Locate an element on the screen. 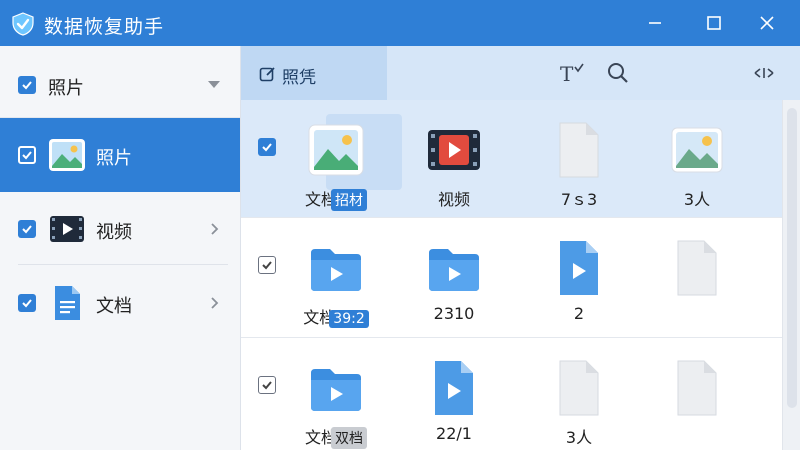 This screenshot has width=800, height=450. sidebar-item-label: 视频 is located at coordinates (114, 232).